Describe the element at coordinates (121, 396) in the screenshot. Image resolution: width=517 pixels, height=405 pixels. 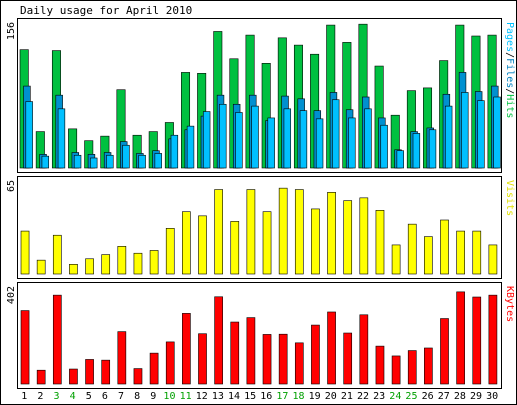
I see `x-tick-label: 7` at that location.